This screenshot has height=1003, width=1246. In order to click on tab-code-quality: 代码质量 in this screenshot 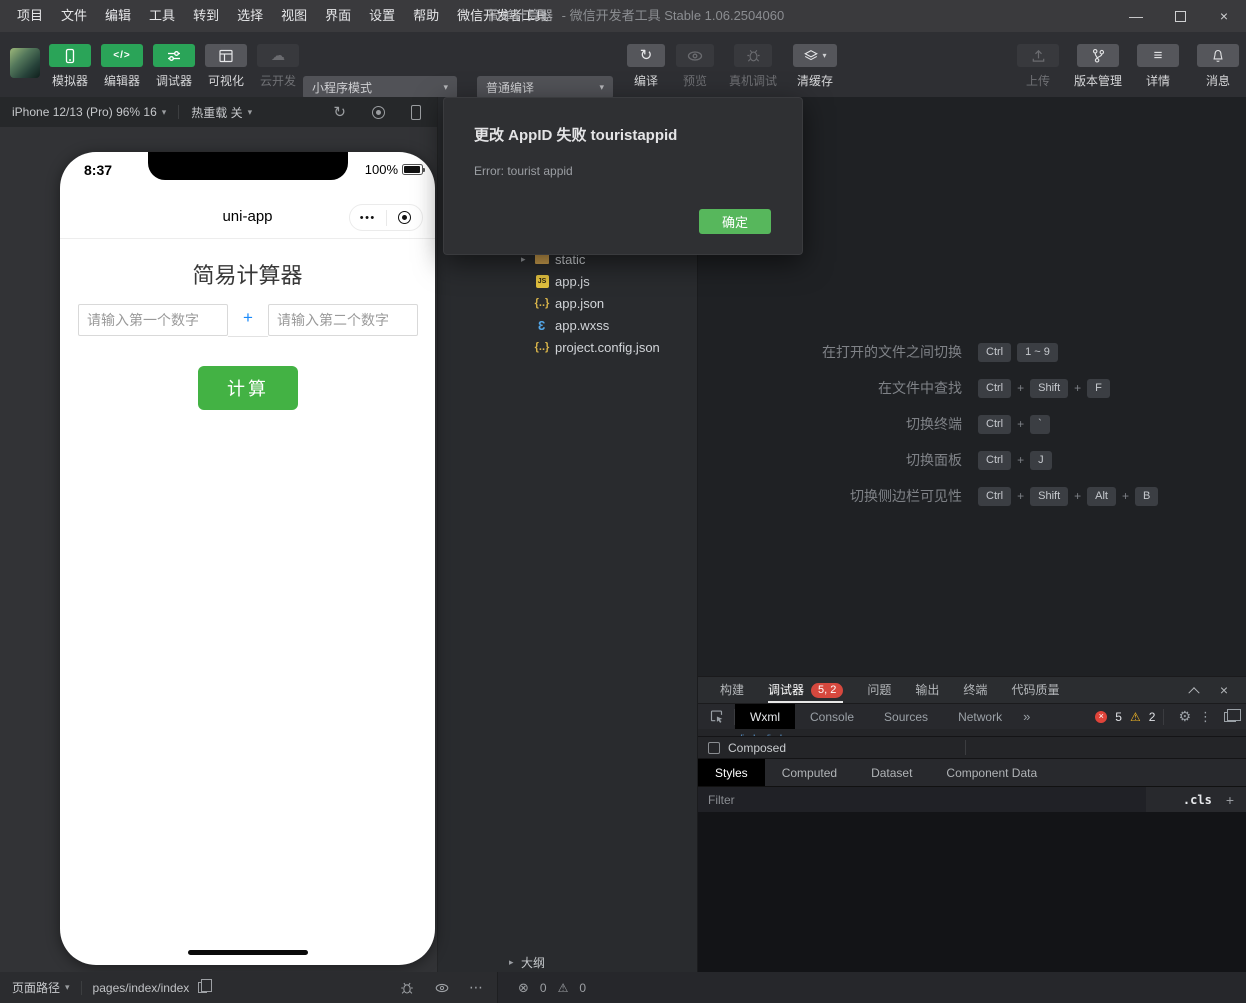, I will do `click(1035, 690)`.